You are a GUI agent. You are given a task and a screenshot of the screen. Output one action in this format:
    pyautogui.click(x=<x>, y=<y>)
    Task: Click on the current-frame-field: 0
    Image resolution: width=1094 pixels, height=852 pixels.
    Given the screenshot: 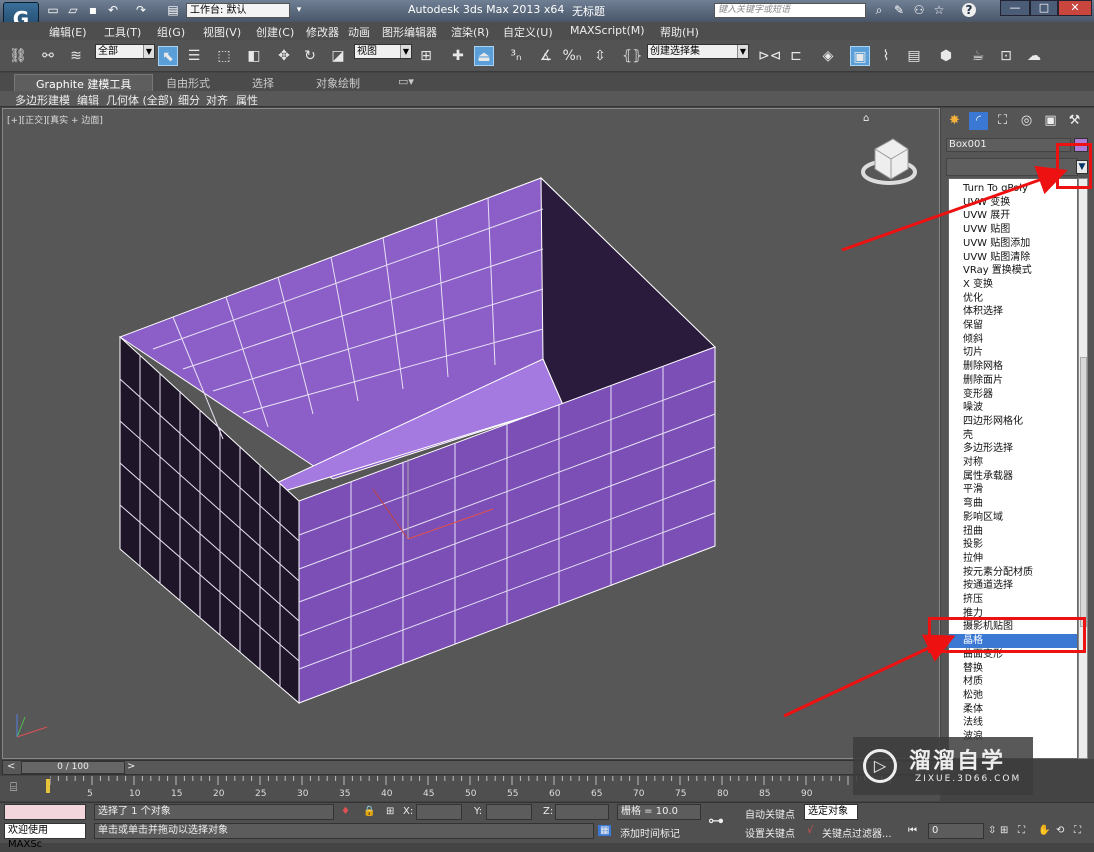 What is the action you would take?
    pyautogui.click(x=956, y=831)
    